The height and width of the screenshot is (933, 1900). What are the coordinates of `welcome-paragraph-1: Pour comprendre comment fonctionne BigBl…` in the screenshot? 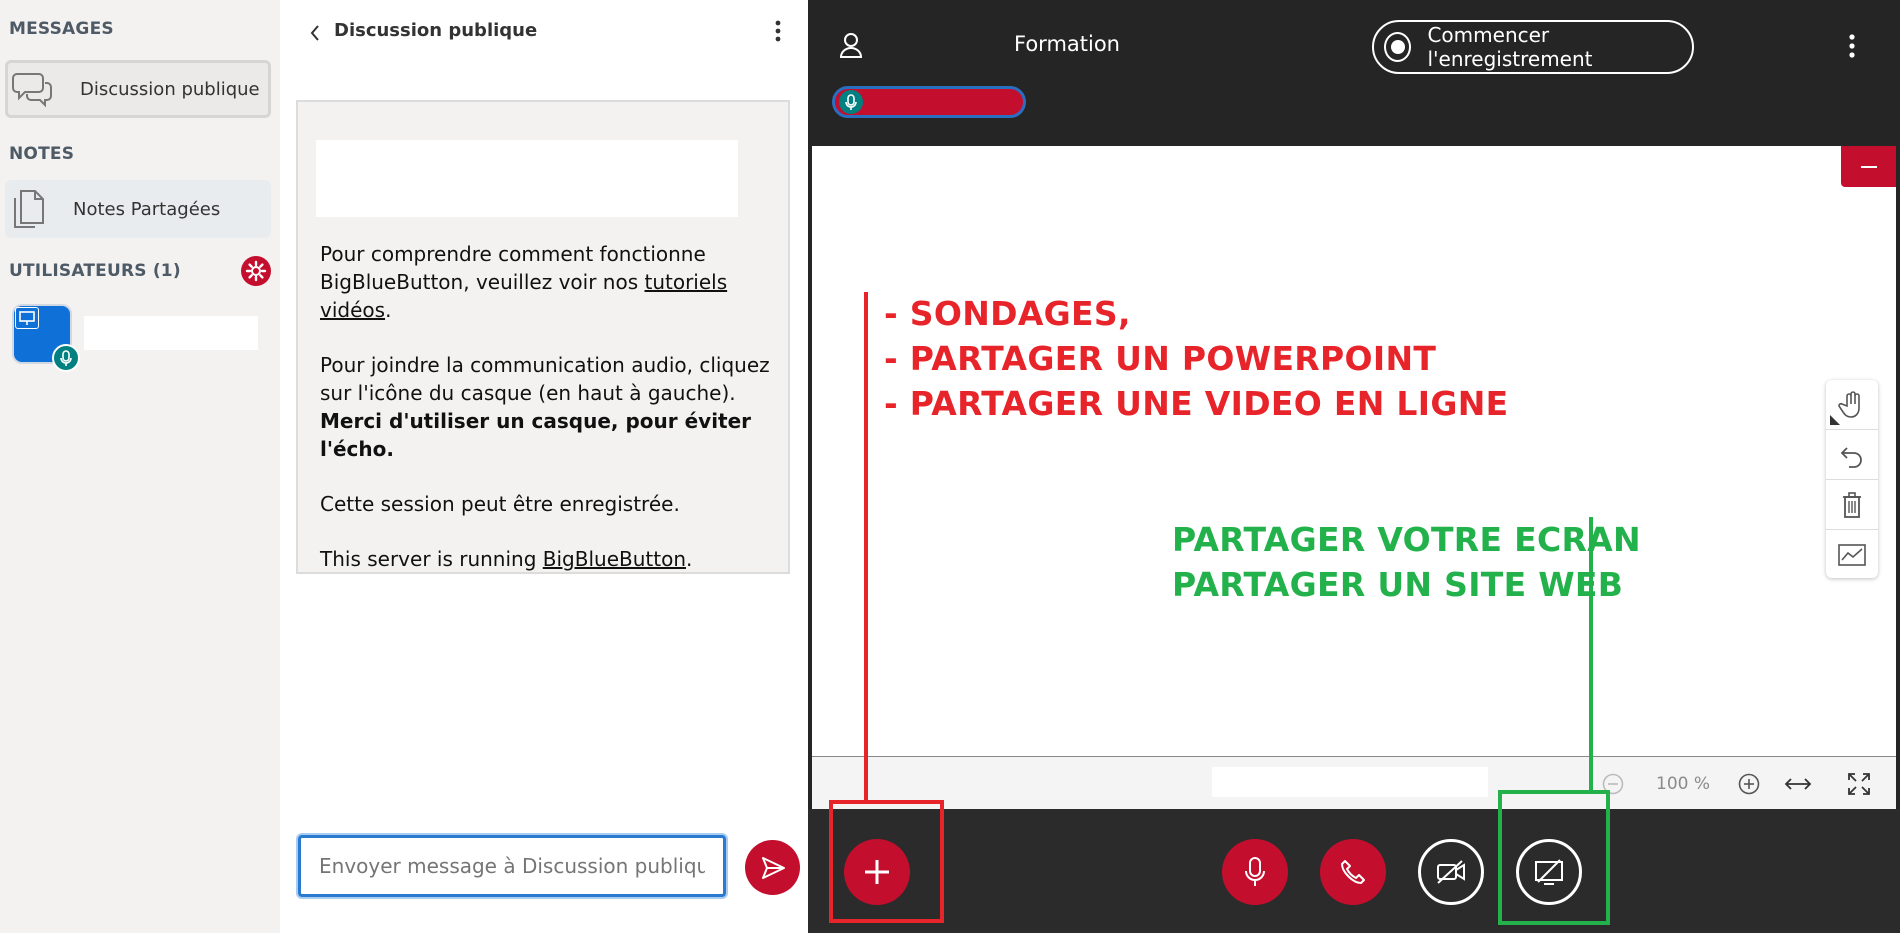 It's located at (524, 282).